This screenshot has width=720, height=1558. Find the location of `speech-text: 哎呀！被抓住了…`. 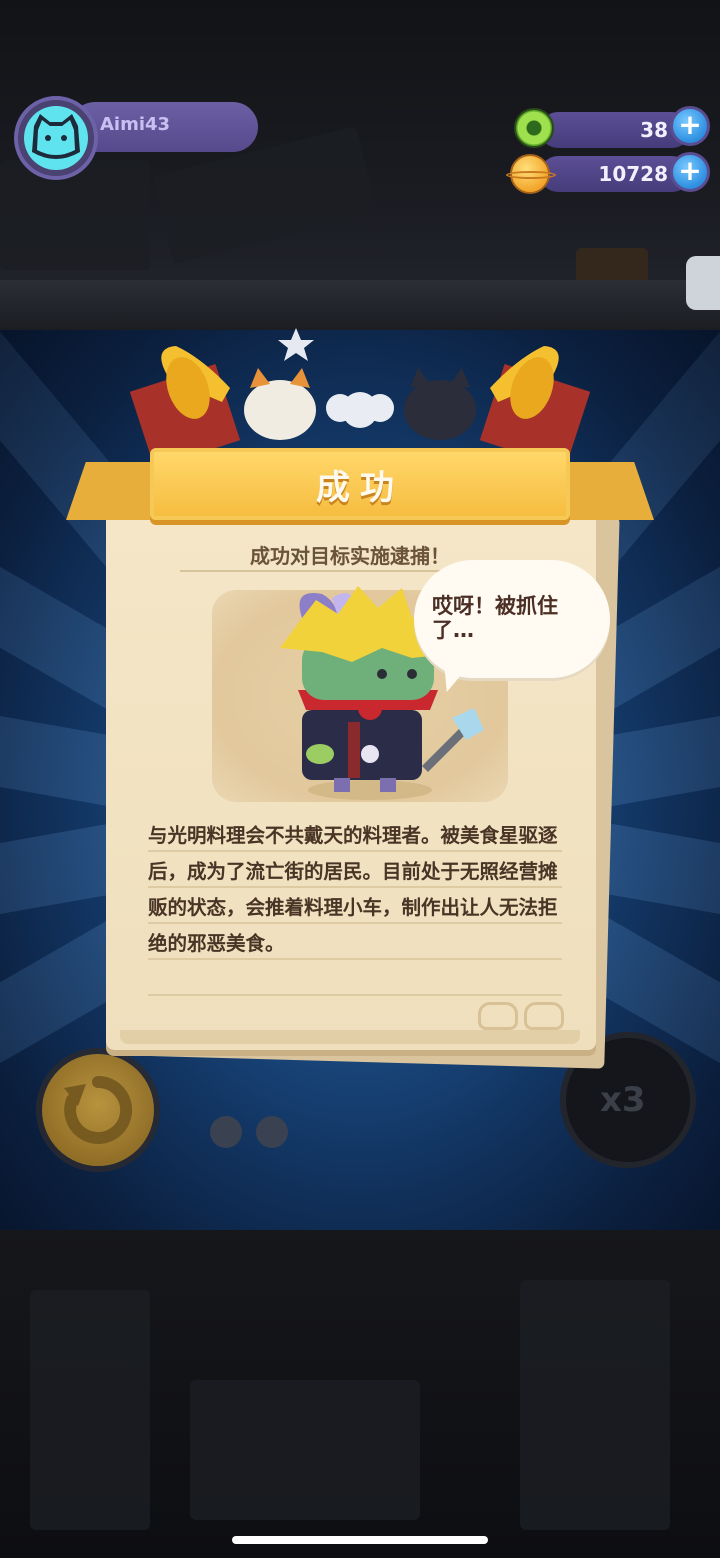

speech-text: 哎呀！被抓住了… is located at coordinates (495, 618).